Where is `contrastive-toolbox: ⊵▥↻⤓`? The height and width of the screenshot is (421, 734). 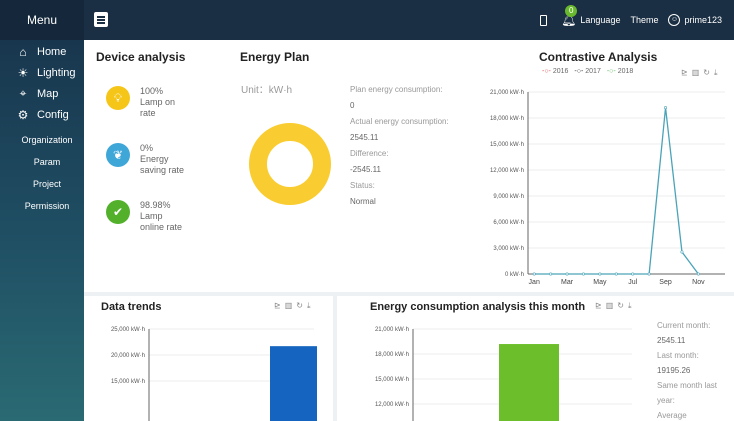 contrastive-toolbox: ⊵▥↻⤓ is located at coordinates (701, 73).